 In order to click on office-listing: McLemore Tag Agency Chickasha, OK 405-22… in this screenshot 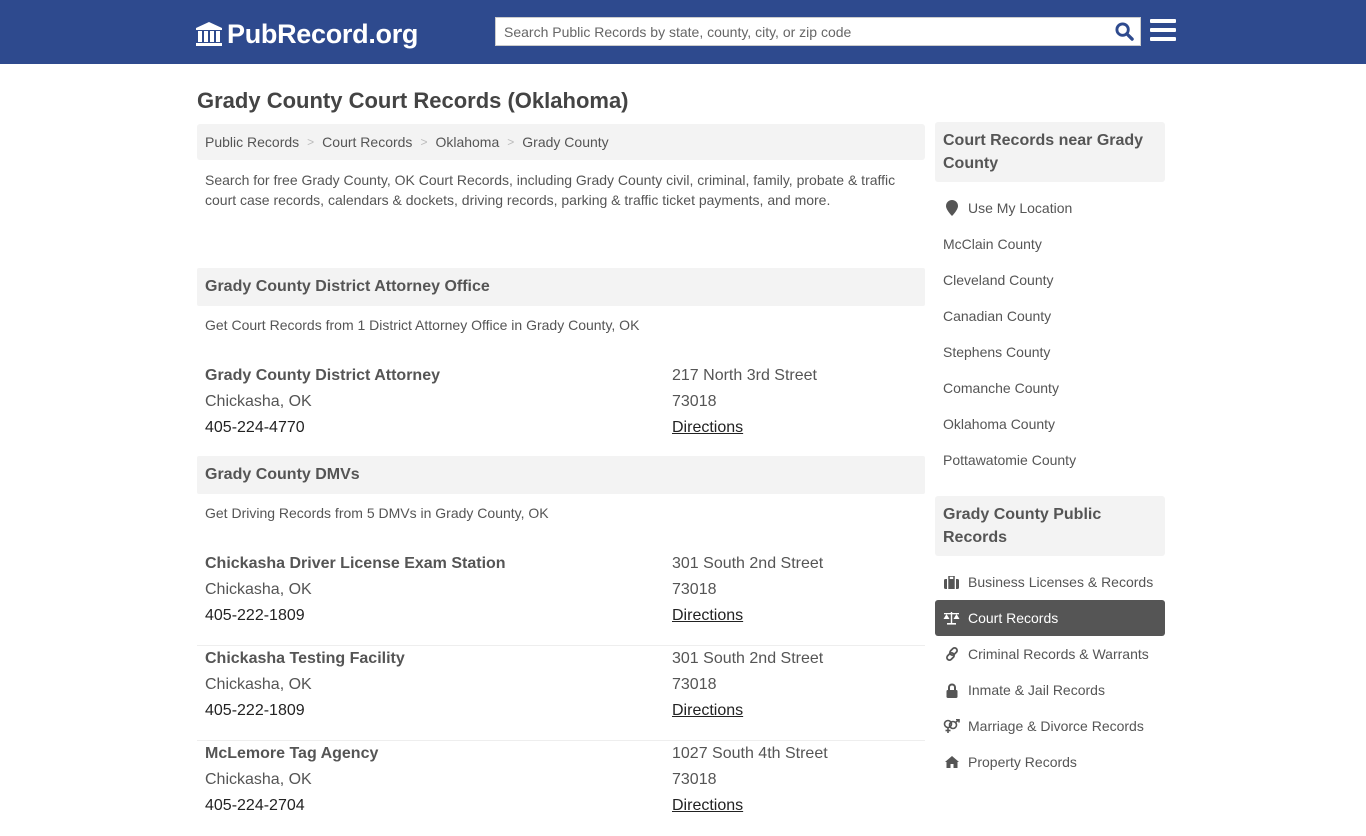, I will do `click(561, 788)`.